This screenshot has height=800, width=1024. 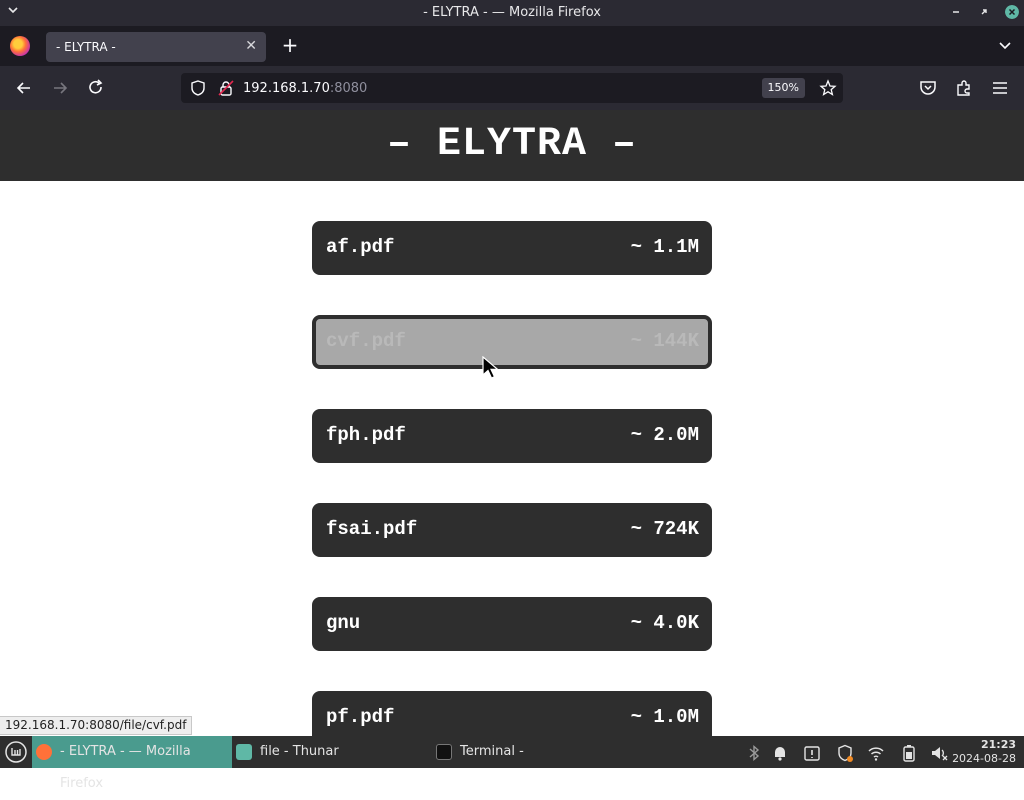 What do you see at coordinates (512, 46) in the screenshot?
I see `tab-strip: - ELYTRA - ✕ +` at bounding box center [512, 46].